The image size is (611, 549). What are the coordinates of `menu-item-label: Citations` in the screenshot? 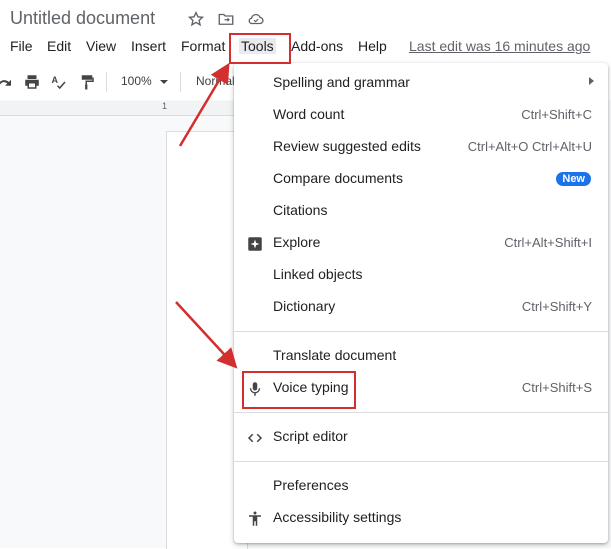 It's located at (300, 210).